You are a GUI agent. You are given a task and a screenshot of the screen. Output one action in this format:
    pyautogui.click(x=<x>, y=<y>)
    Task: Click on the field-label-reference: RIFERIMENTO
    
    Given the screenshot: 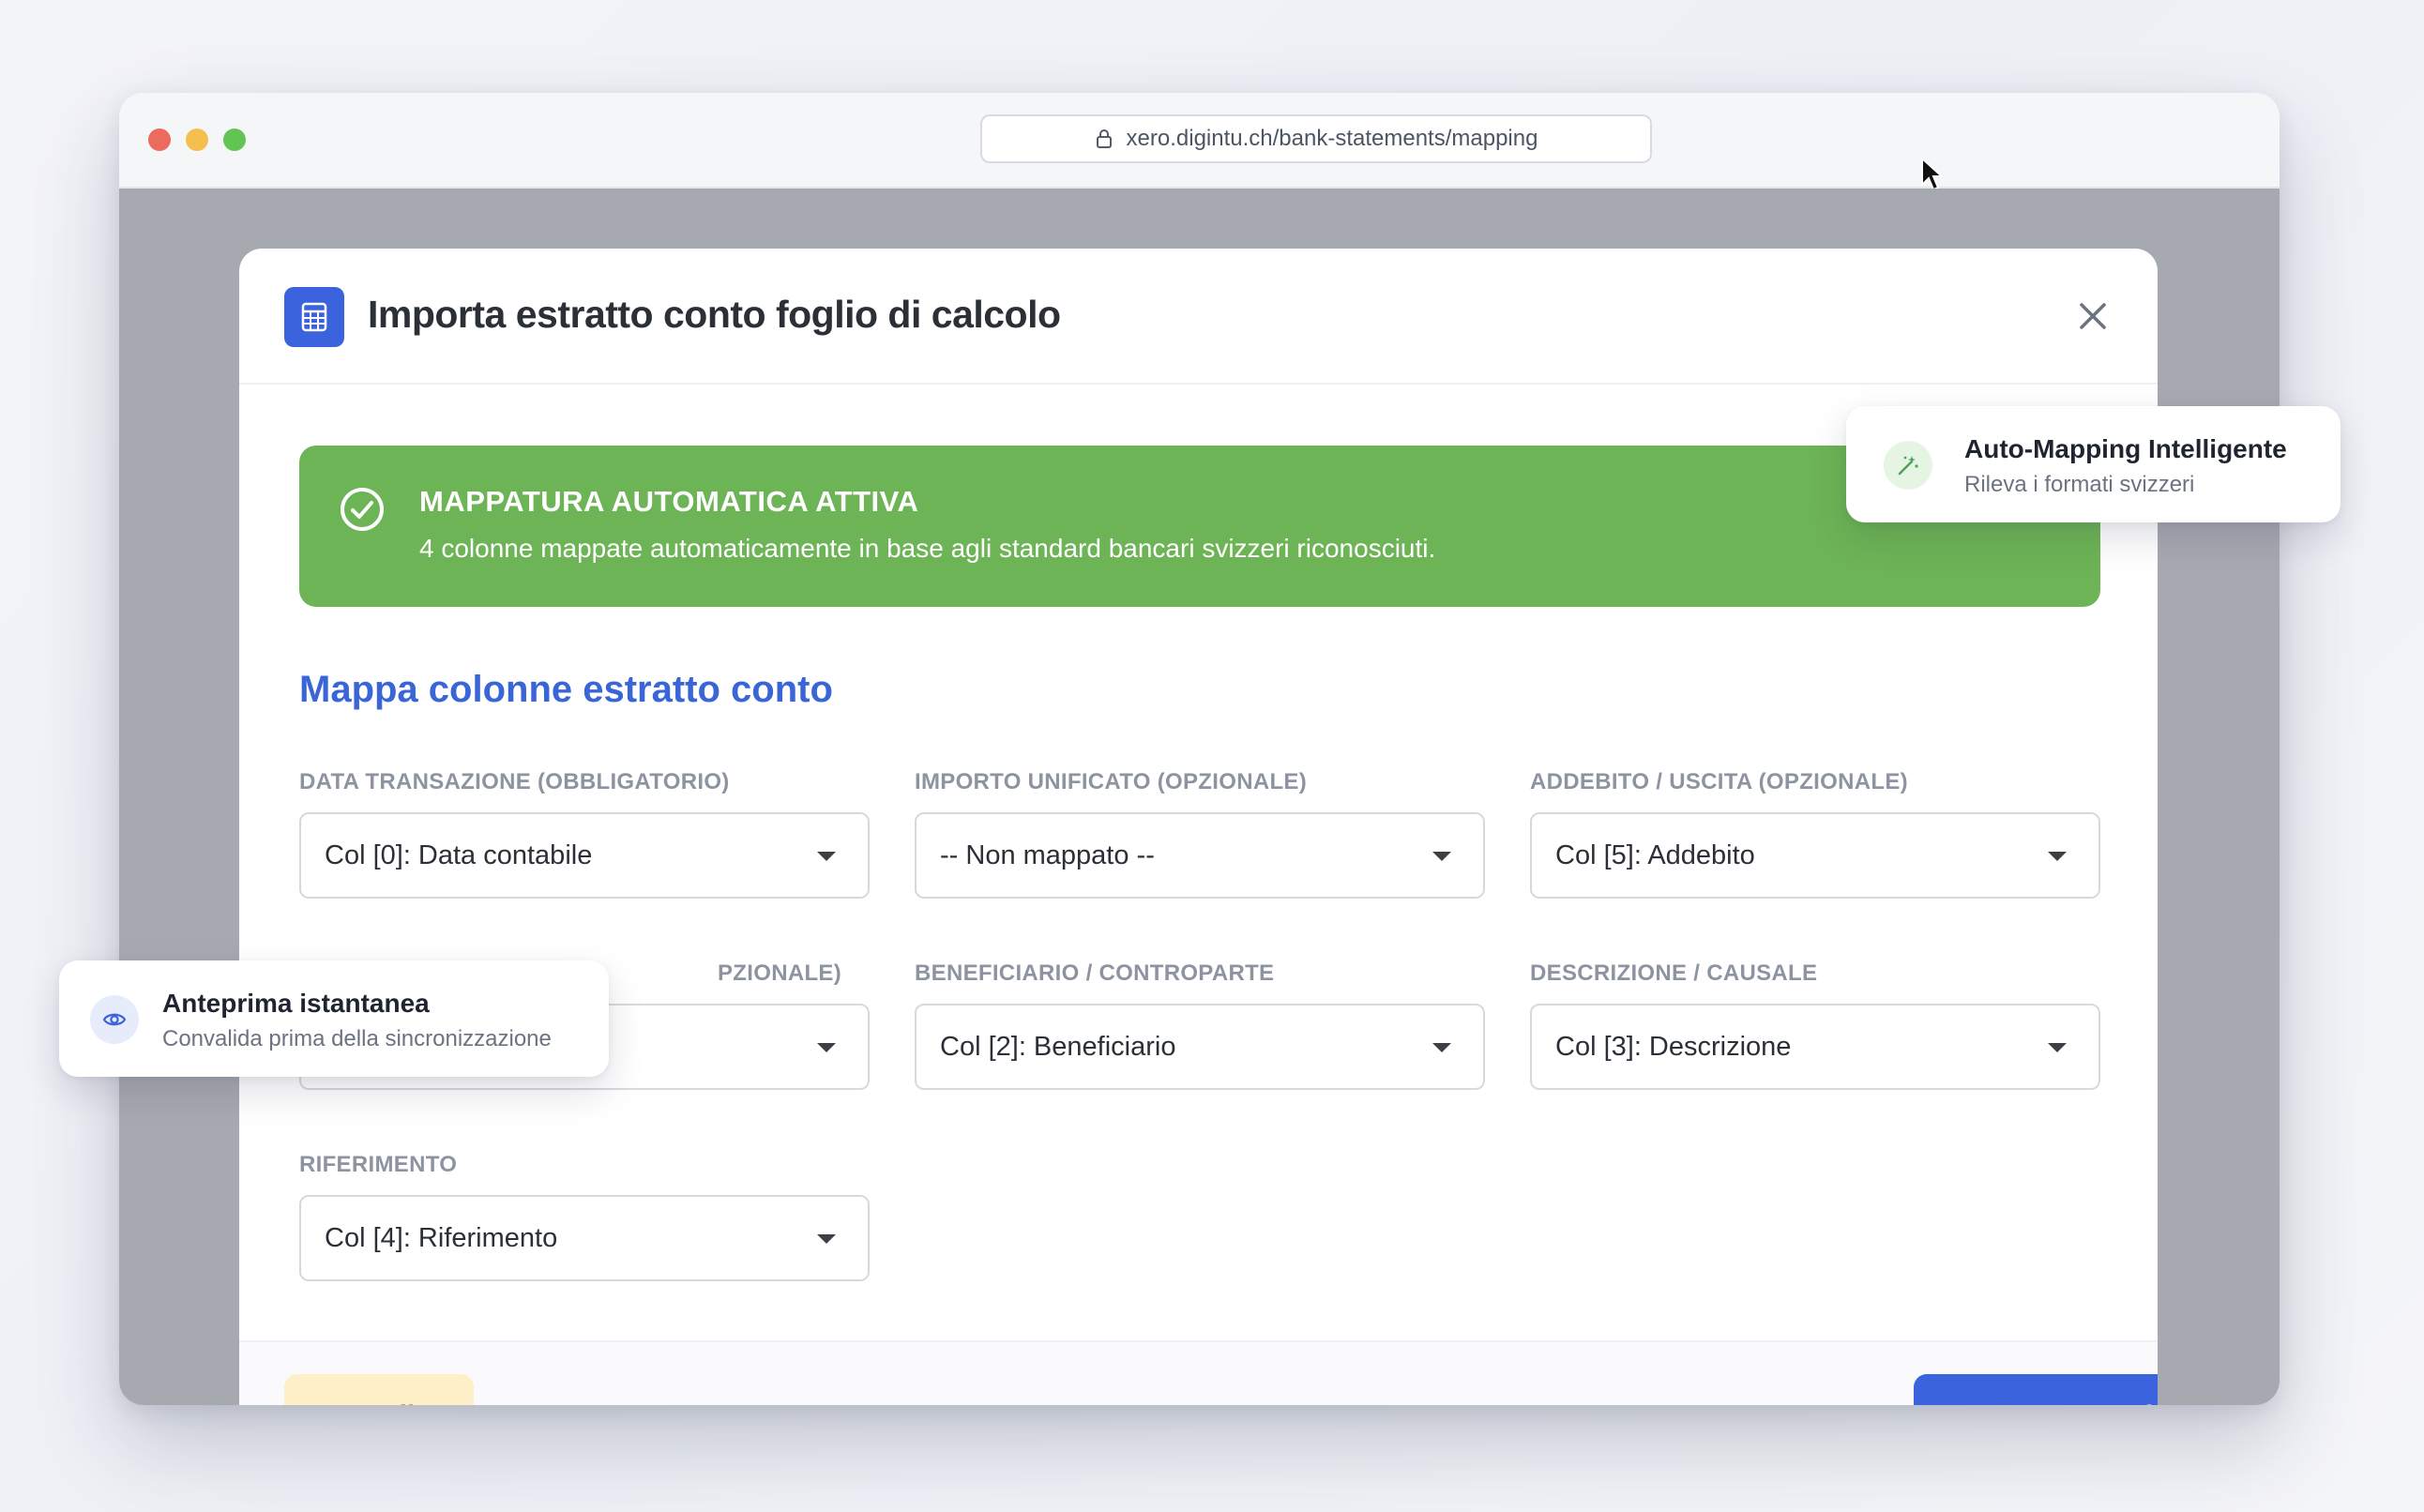 What is the action you would take?
    pyautogui.click(x=378, y=1164)
    